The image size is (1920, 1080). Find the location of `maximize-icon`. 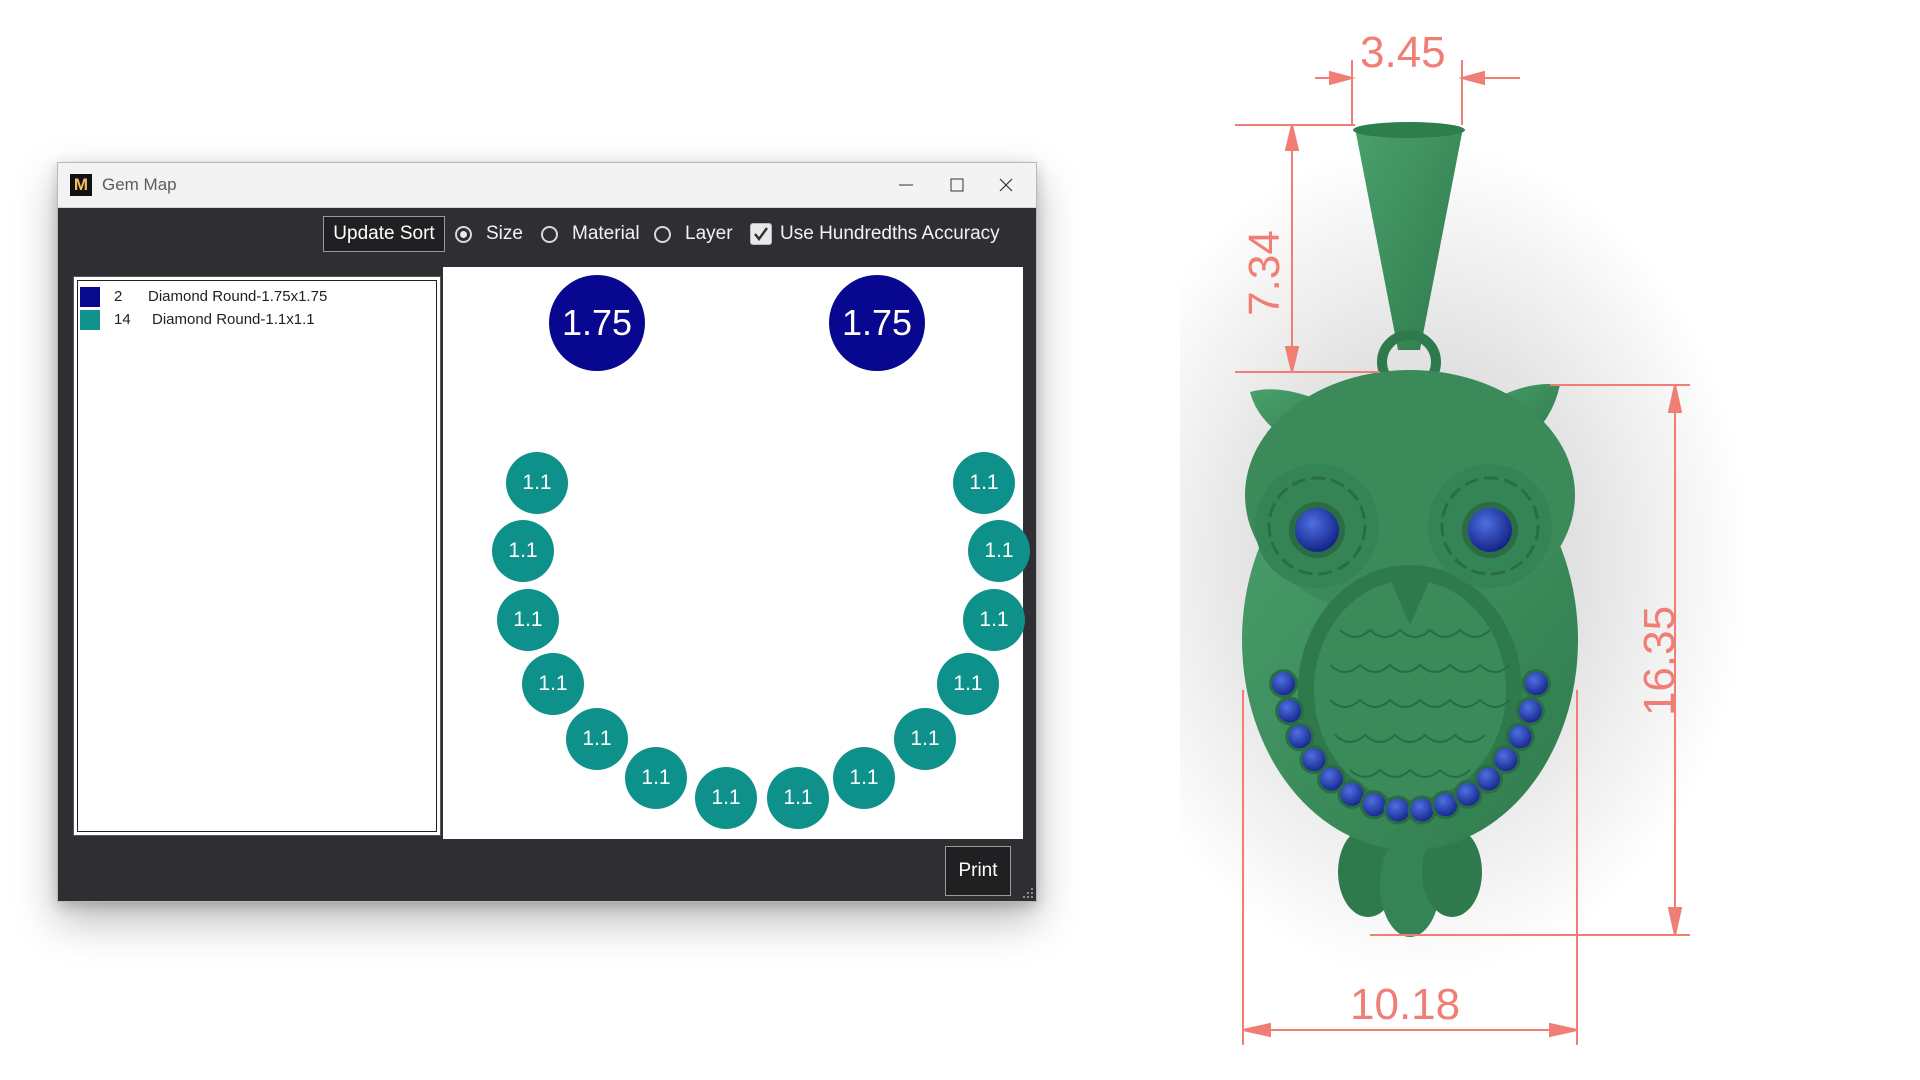

maximize-icon is located at coordinates (957, 185).